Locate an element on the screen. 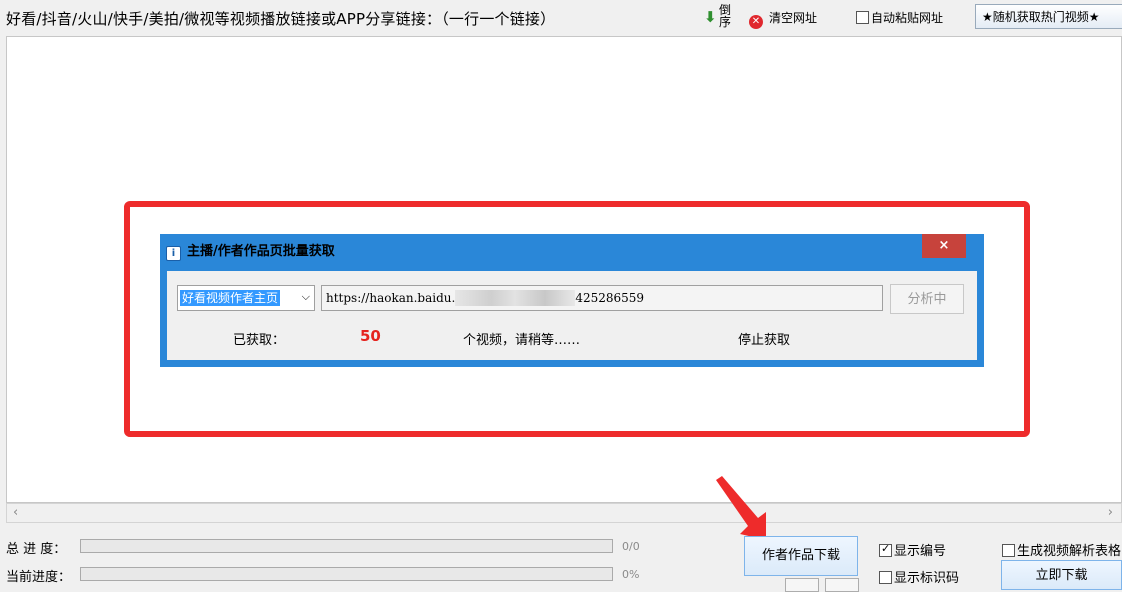 The width and height of the screenshot is (1122, 592). show-number-checkbox: 显示编号 is located at coordinates (912, 549).